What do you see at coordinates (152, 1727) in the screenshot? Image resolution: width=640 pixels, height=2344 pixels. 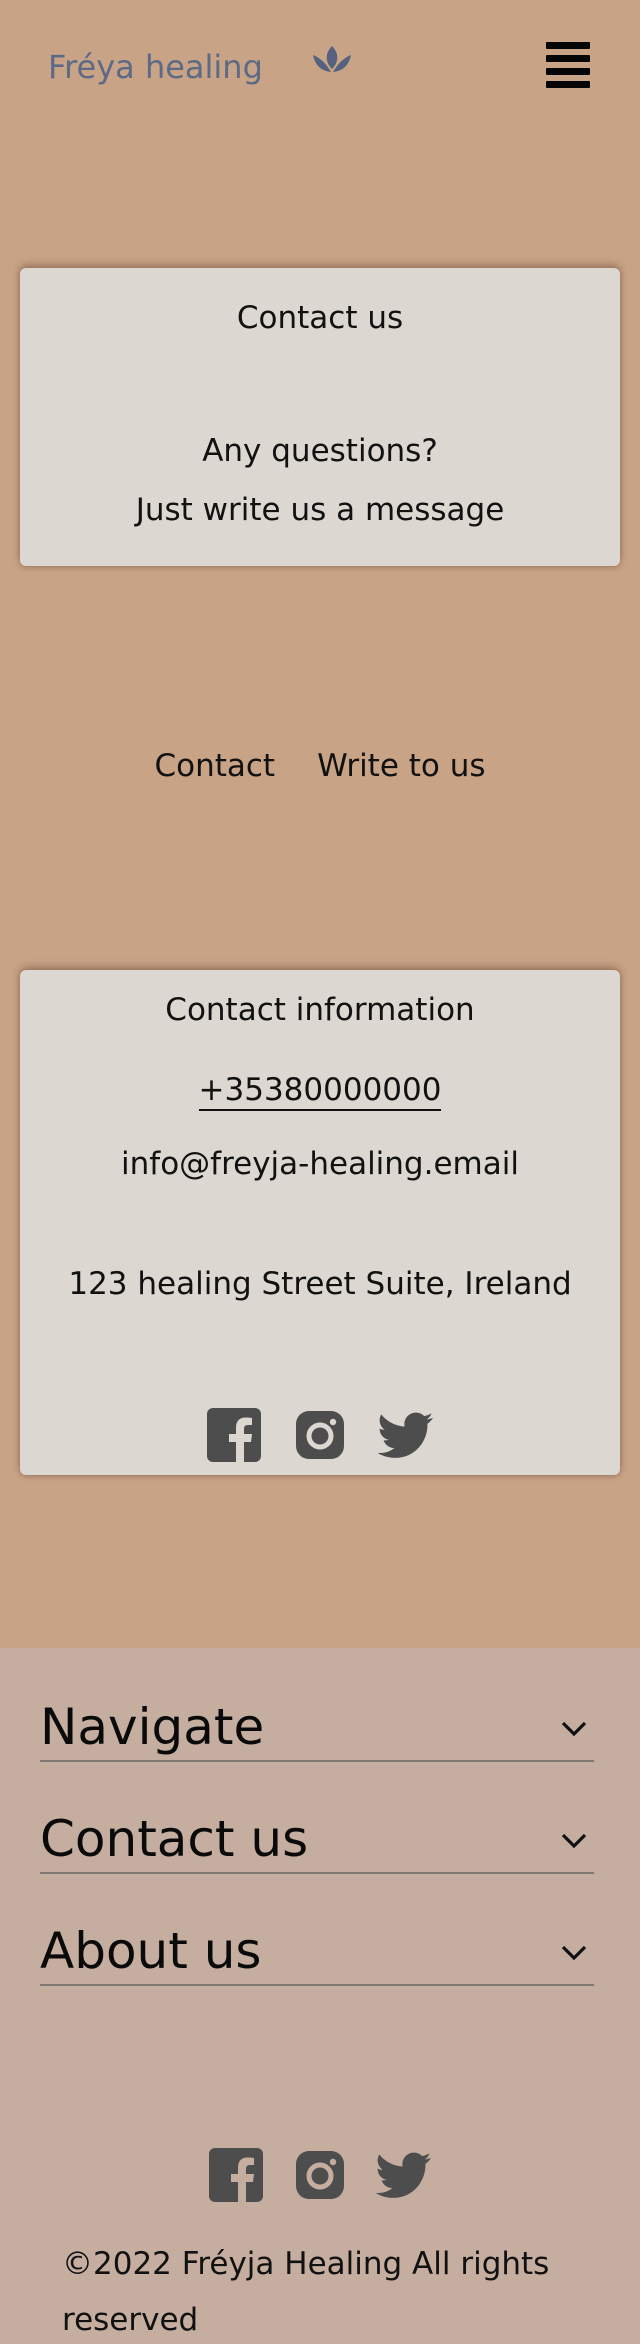 I see `accordion-label: Navigate` at bounding box center [152, 1727].